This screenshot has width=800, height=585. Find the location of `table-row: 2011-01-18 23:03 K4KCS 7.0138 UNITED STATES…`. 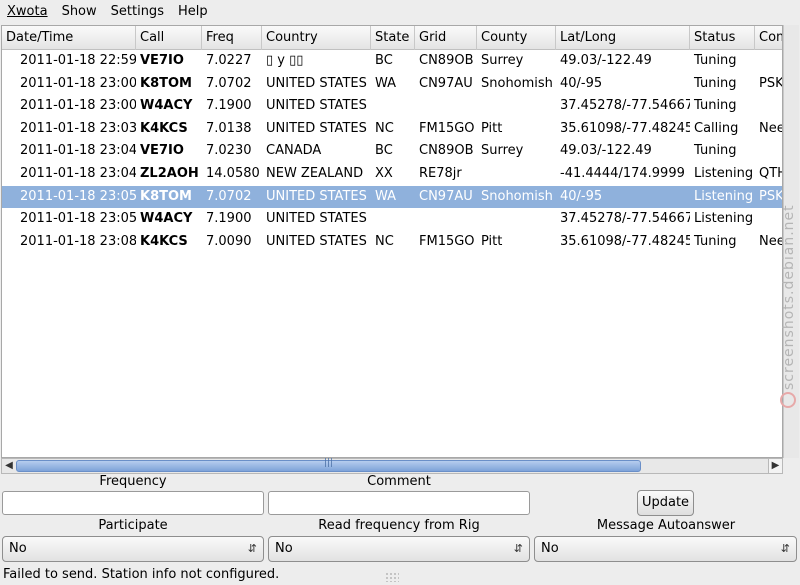

table-row: 2011-01-18 23:03 K4KCS 7.0138 UNITED STATES… is located at coordinates (392, 129).